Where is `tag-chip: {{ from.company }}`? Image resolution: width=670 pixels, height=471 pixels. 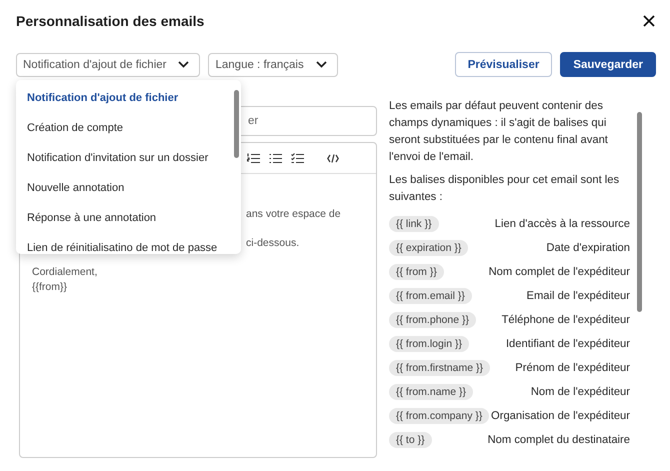 tag-chip: {{ from.company }} is located at coordinates (439, 416).